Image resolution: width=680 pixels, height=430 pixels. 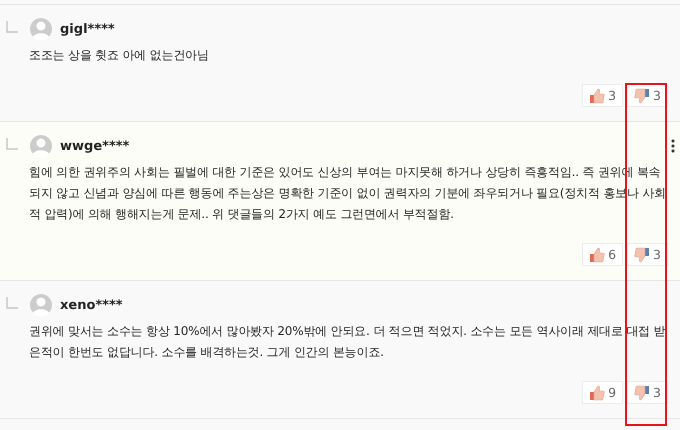 I want to click on comment-text: 권위에 맞서는 소수는 항상 10%에서 많아봤자 20%밖에 안되요. 더 적으면 적었지. 소수는 모든 역사이래 제대로 대접 받은적이 한번도 없답니다. 소수를 배격하는것. 그게 인간의 본능이죠., so click(x=347, y=342).